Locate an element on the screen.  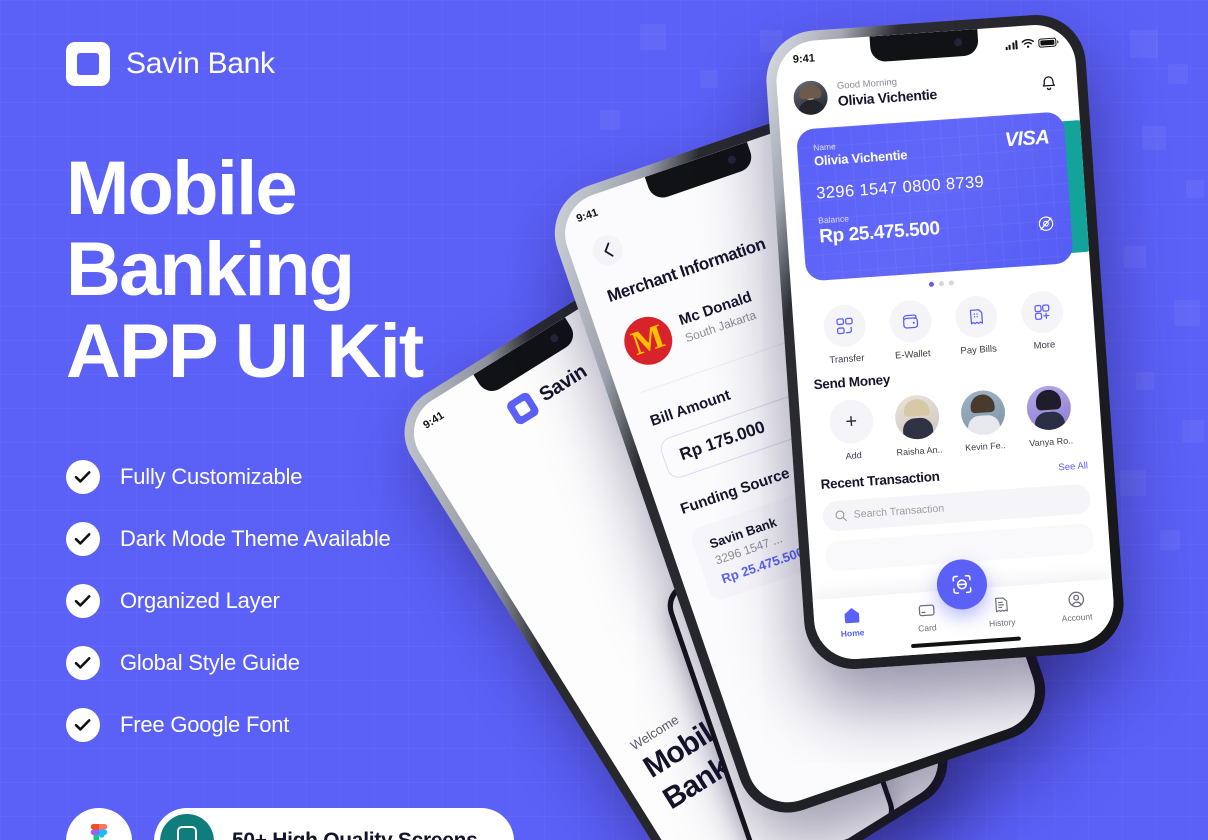
contact-item: Kevin Fe.. is located at coordinates (984, 420).